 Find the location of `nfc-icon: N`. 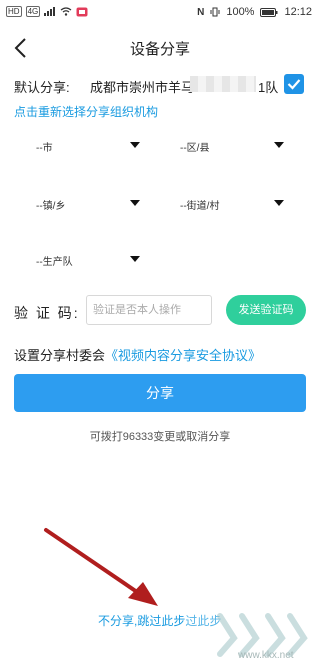

nfc-icon: N is located at coordinates (201, 12).